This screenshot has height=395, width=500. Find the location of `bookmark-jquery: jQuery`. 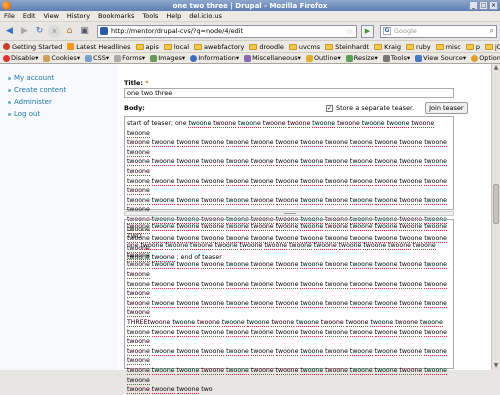

bookmark-jquery: jQuery is located at coordinates (492, 47).